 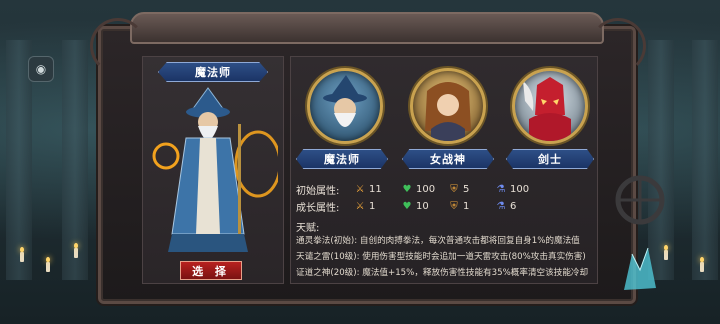 I want to click on valkyrie-portrait-art, so click(x=448, y=111).